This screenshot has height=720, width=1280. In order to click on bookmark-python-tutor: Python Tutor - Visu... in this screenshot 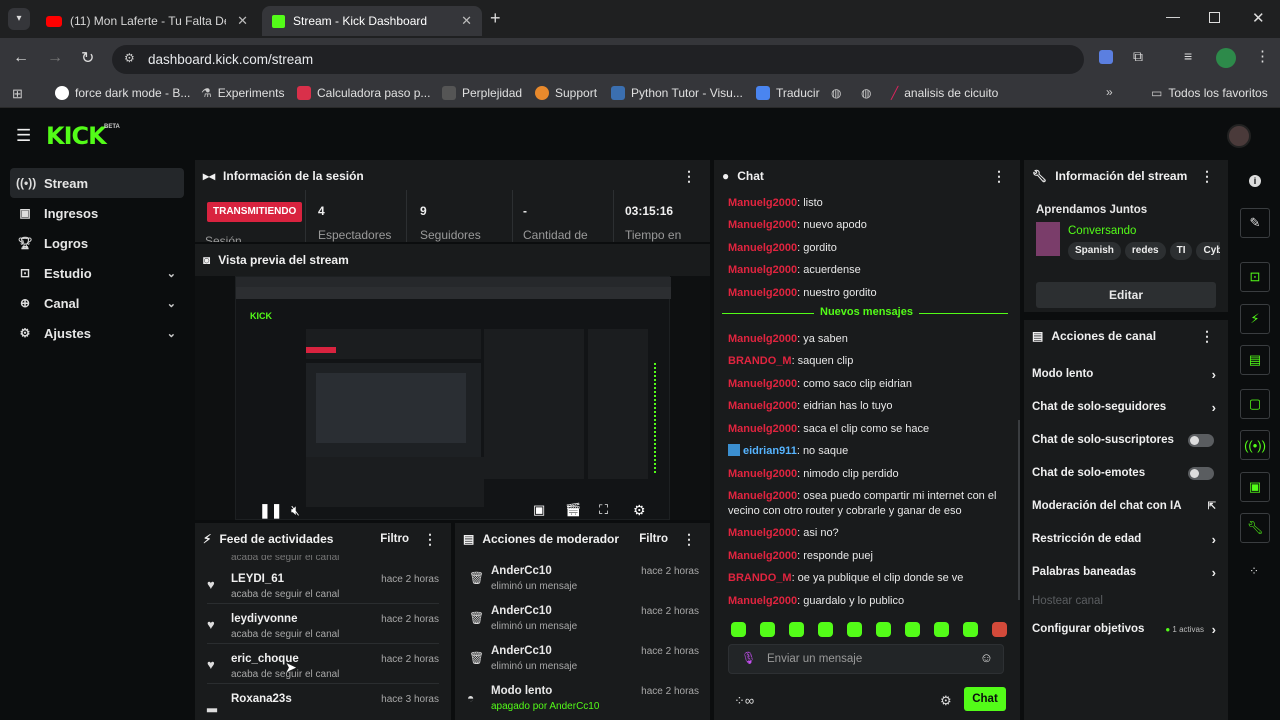, I will do `click(677, 93)`.